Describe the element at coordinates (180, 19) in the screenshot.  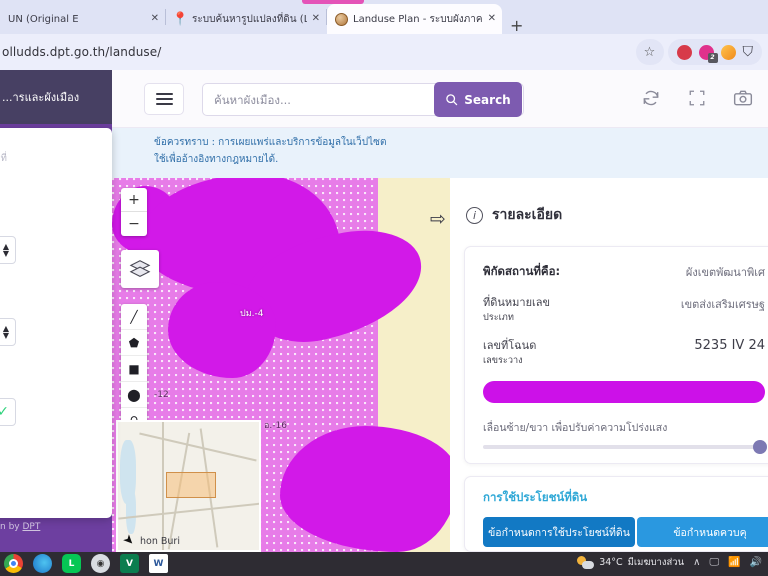
I see `map-pin-icon: 📍` at that location.